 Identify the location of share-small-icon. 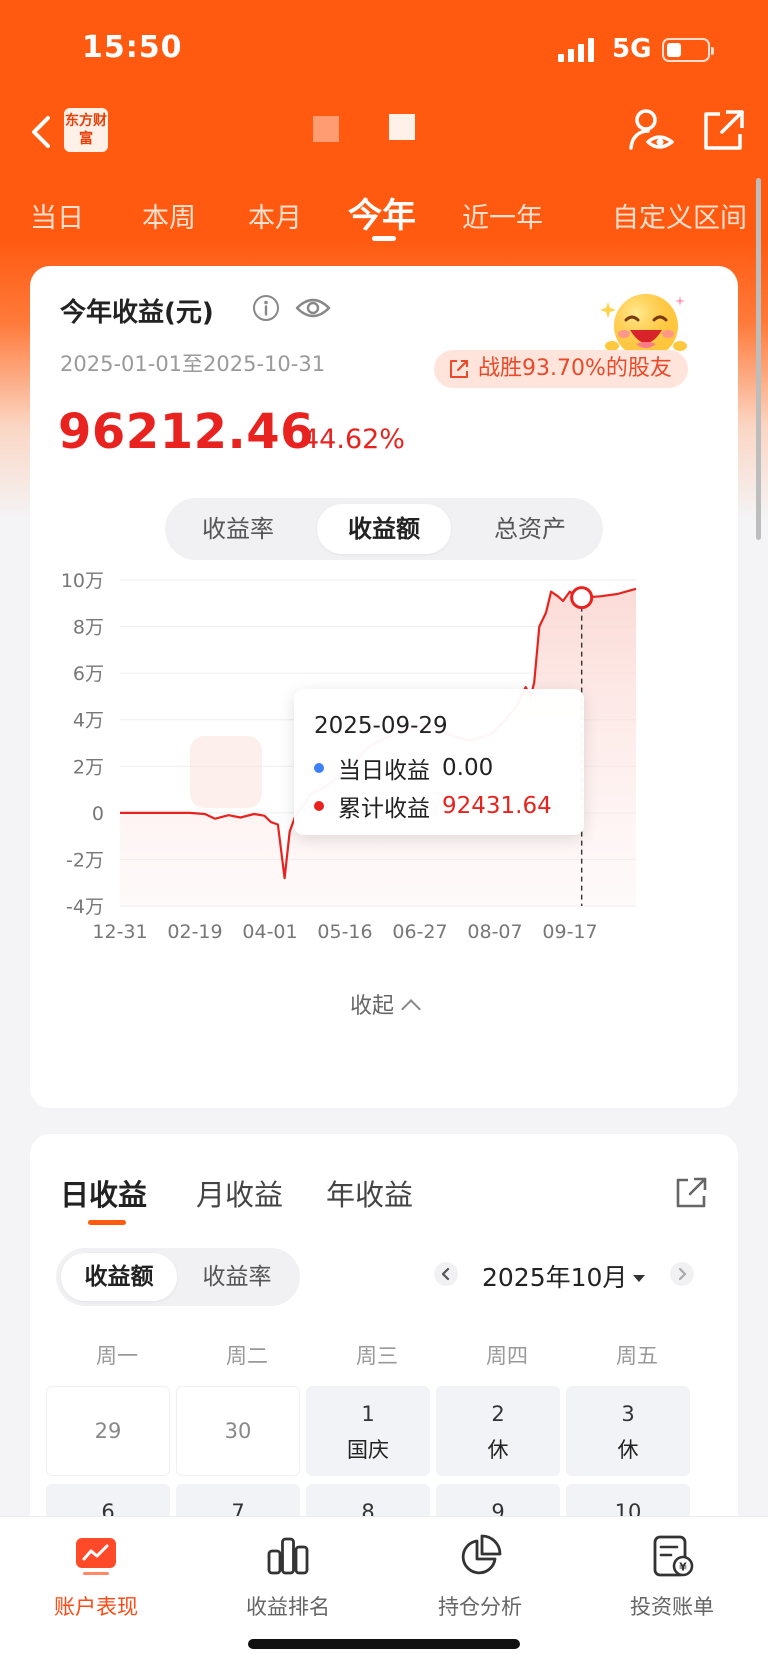
(459, 369).